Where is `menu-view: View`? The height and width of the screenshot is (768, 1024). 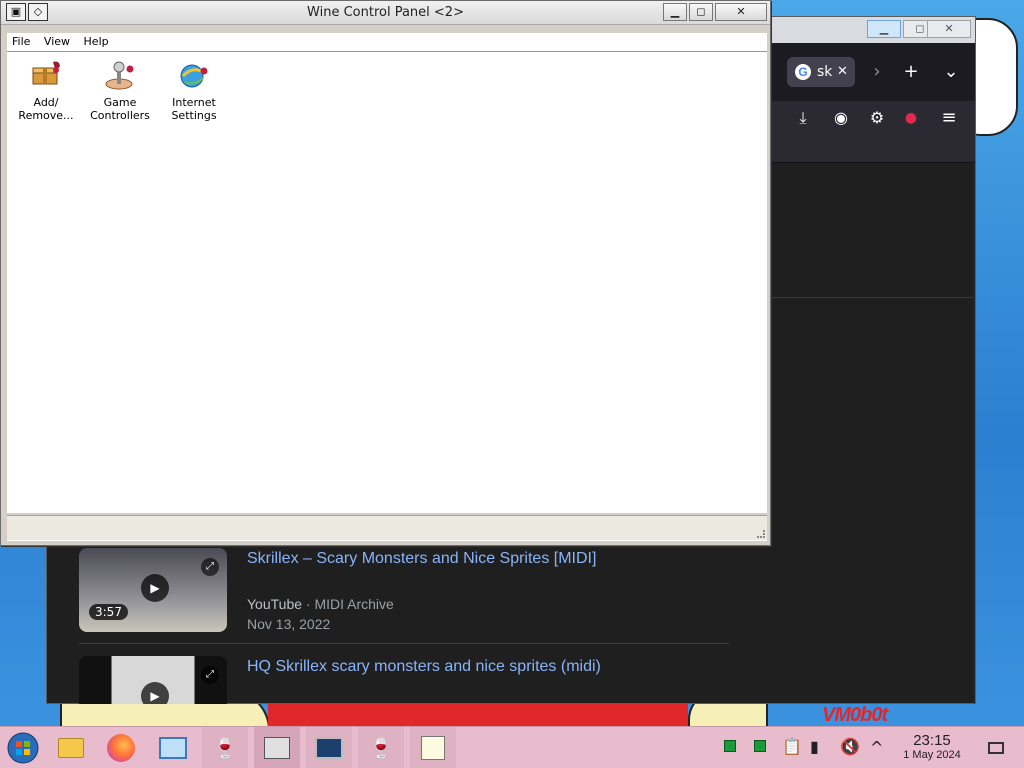
menu-view: View is located at coordinates (57, 42).